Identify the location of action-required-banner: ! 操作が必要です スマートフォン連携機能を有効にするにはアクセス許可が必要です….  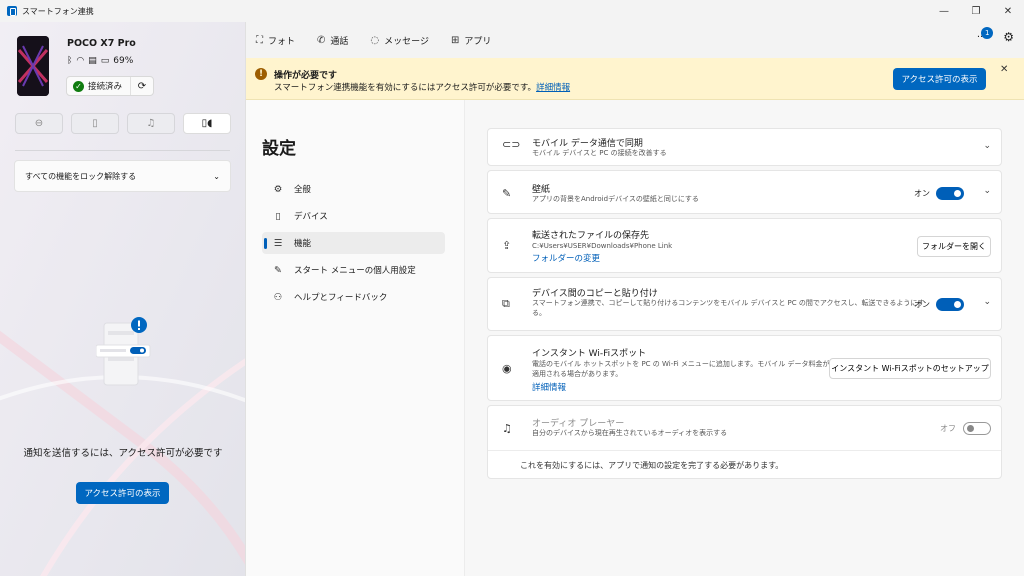
(635, 79).